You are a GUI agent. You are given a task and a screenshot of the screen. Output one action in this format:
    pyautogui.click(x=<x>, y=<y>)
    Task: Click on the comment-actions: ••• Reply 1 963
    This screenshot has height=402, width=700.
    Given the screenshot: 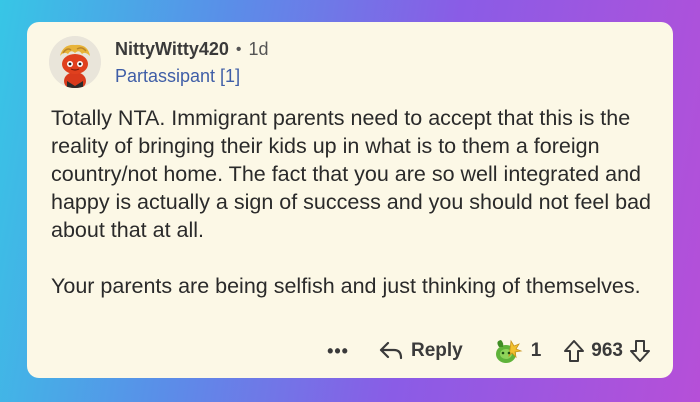 What is the action you would take?
    pyautogui.click(x=489, y=351)
    